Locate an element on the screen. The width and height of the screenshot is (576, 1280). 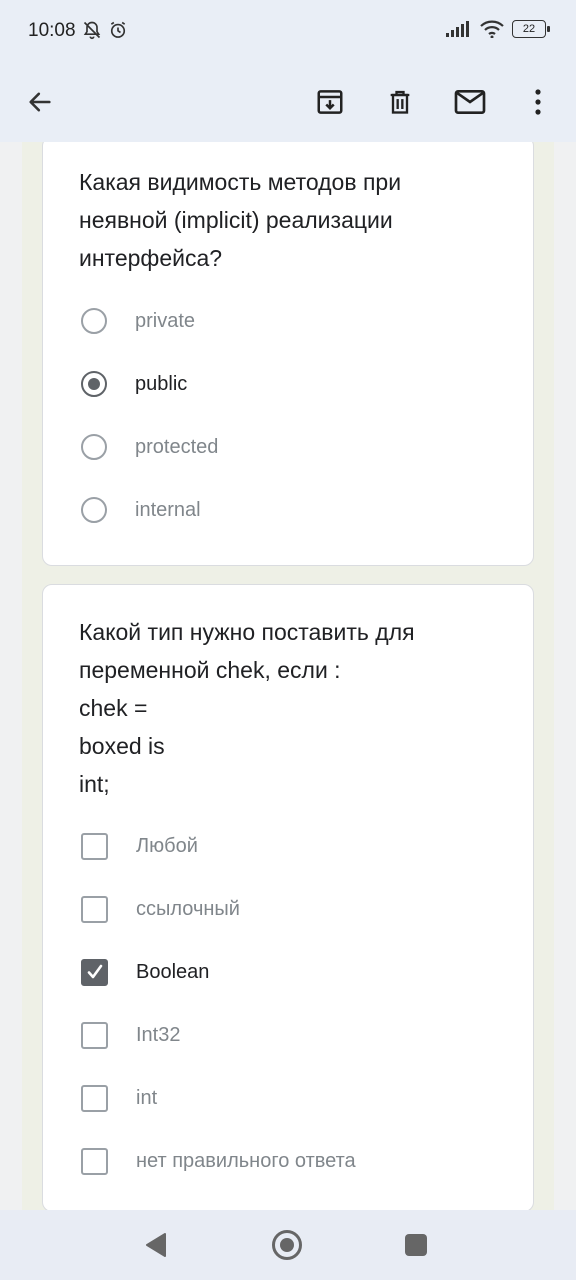
option-label: ссылочный is located at coordinates (188, 908).